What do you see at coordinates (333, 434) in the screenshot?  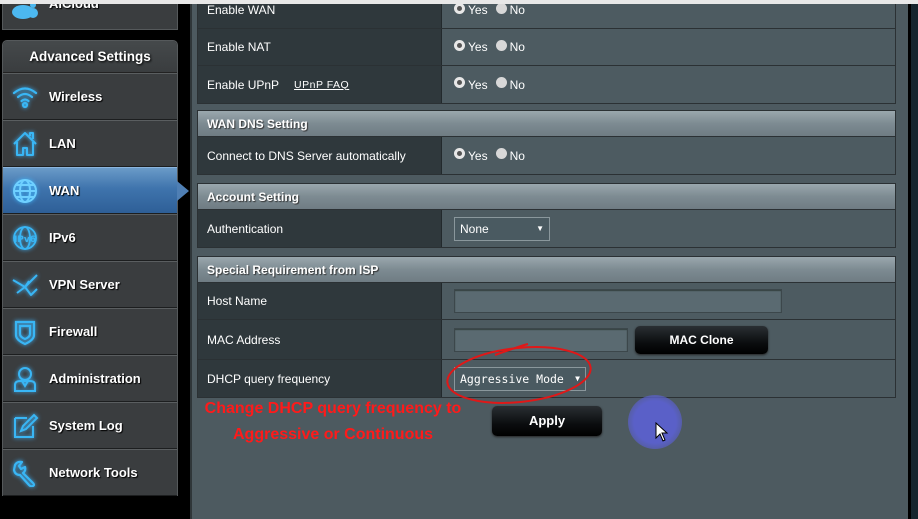 I see `annotation-line-2: Aggressive or Continuous` at bounding box center [333, 434].